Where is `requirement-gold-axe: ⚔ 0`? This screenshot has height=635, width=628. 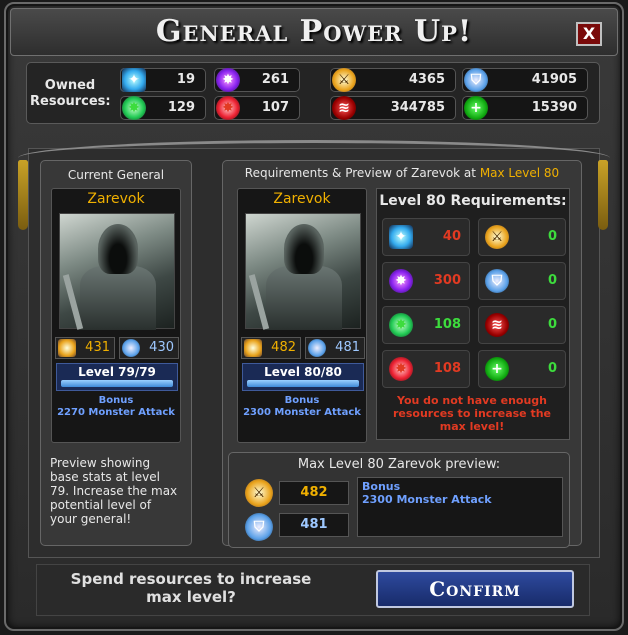
requirement-gold-axe: ⚔ 0 is located at coordinates (522, 237).